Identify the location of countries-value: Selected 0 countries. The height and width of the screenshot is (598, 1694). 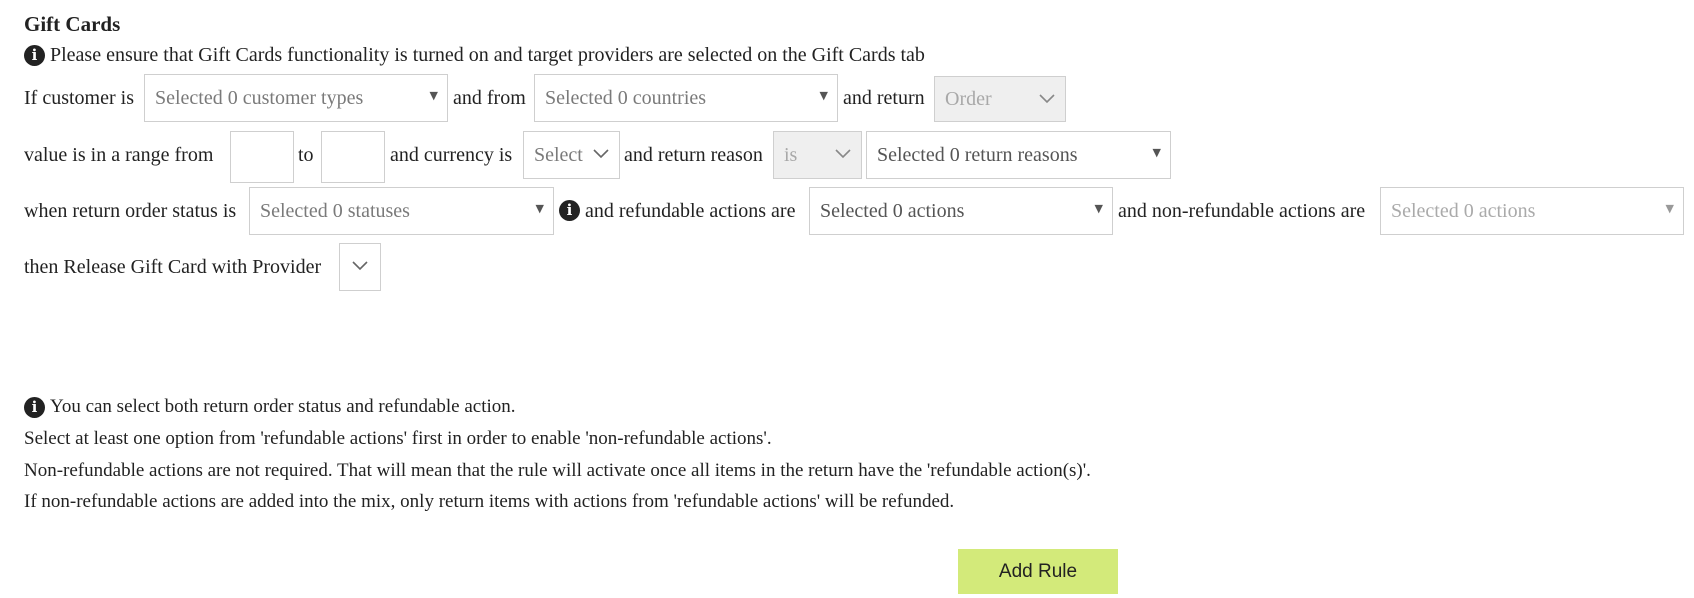
(626, 97).